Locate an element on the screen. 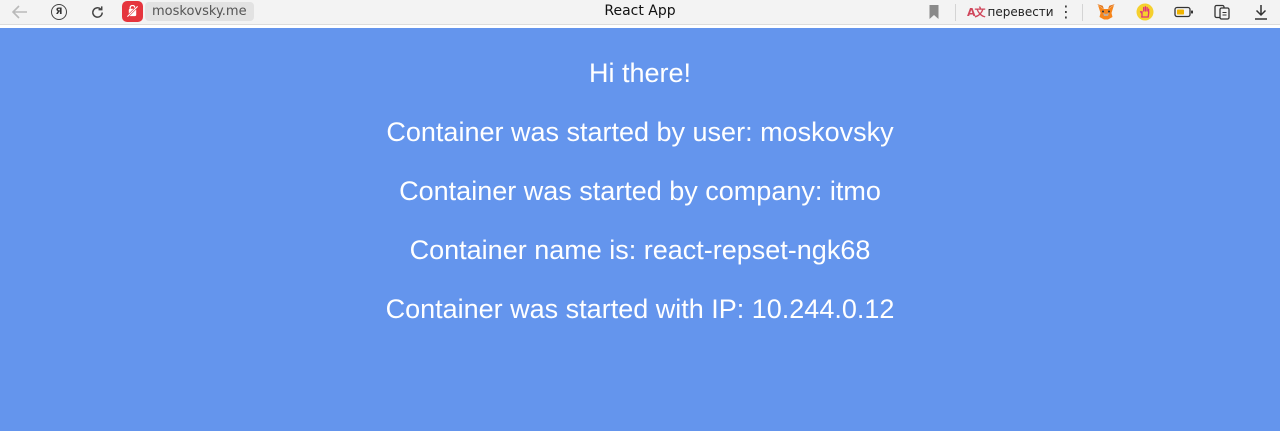 The image size is (1280, 431). metamask-fox-icon is located at coordinates (1106, 12).